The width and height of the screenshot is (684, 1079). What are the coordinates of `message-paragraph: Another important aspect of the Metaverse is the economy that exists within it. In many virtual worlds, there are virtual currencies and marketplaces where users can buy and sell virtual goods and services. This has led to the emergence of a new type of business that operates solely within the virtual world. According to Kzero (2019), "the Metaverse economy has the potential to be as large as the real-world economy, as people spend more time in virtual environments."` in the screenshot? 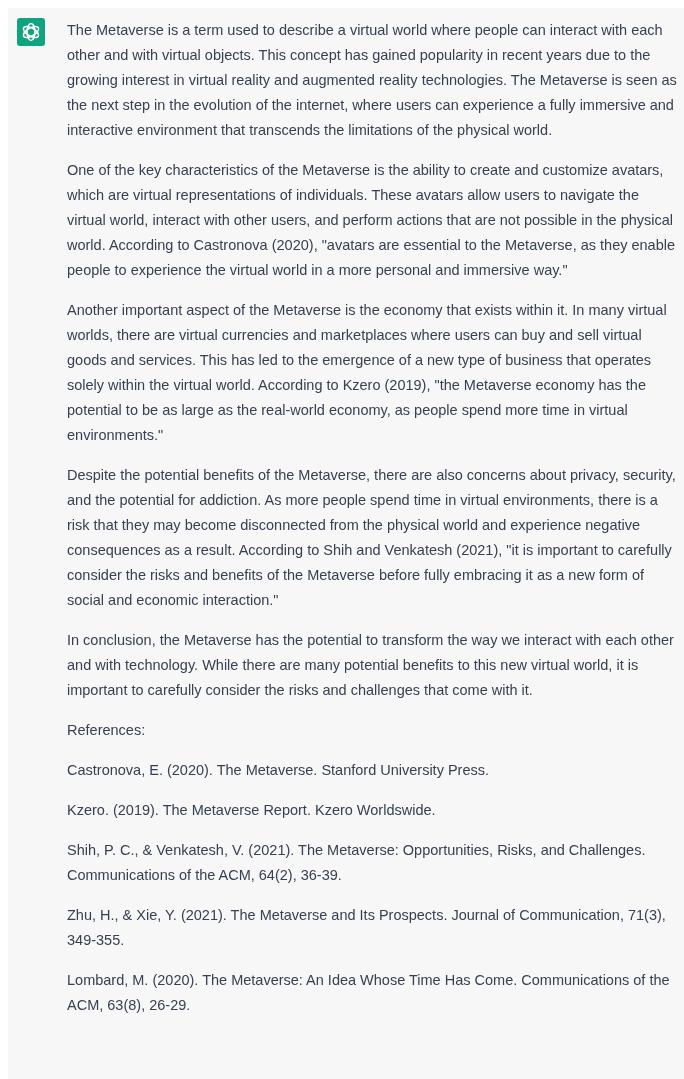 It's located at (367, 373).